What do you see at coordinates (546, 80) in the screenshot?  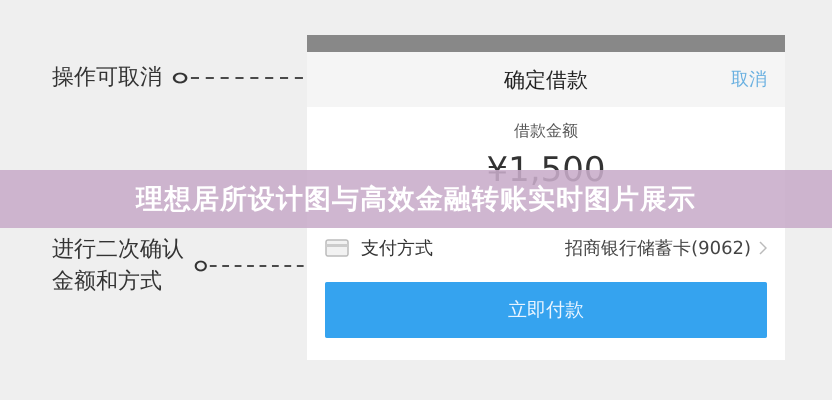 I see `dialog-title: 确定借款` at bounding box center [546, 80].